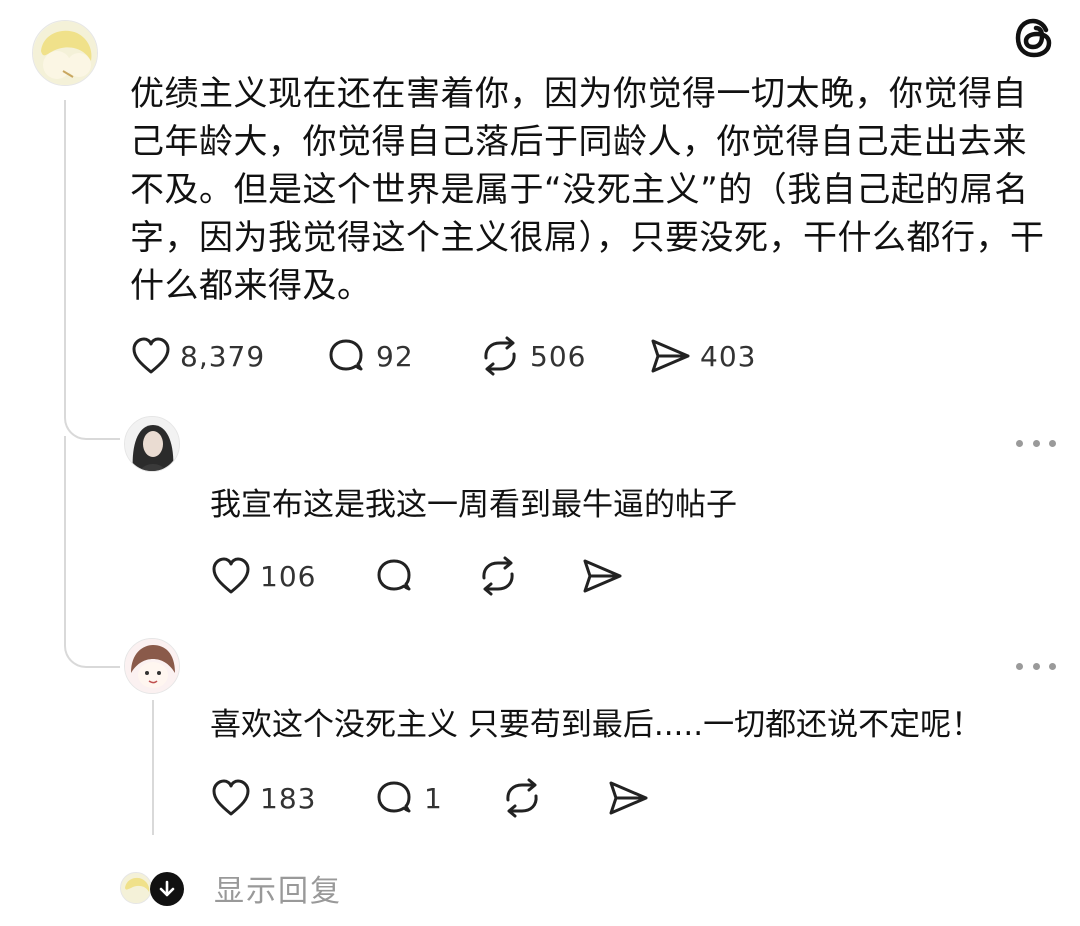 The width and height of the screenshot is (1080, 926). What do you see at coordinates (370, 356) in the screenshot?
I see `comment-button: 92` at bounding box center [370, 356].